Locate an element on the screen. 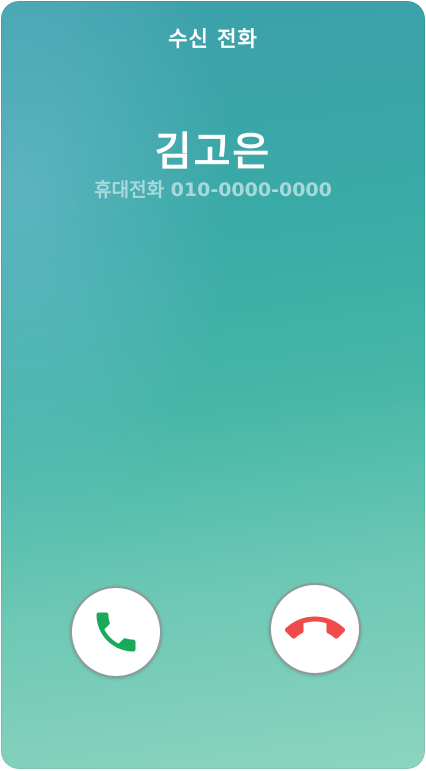 This screenshot has height=771, width=426. phone-icon is located at coordinates (116, 632).